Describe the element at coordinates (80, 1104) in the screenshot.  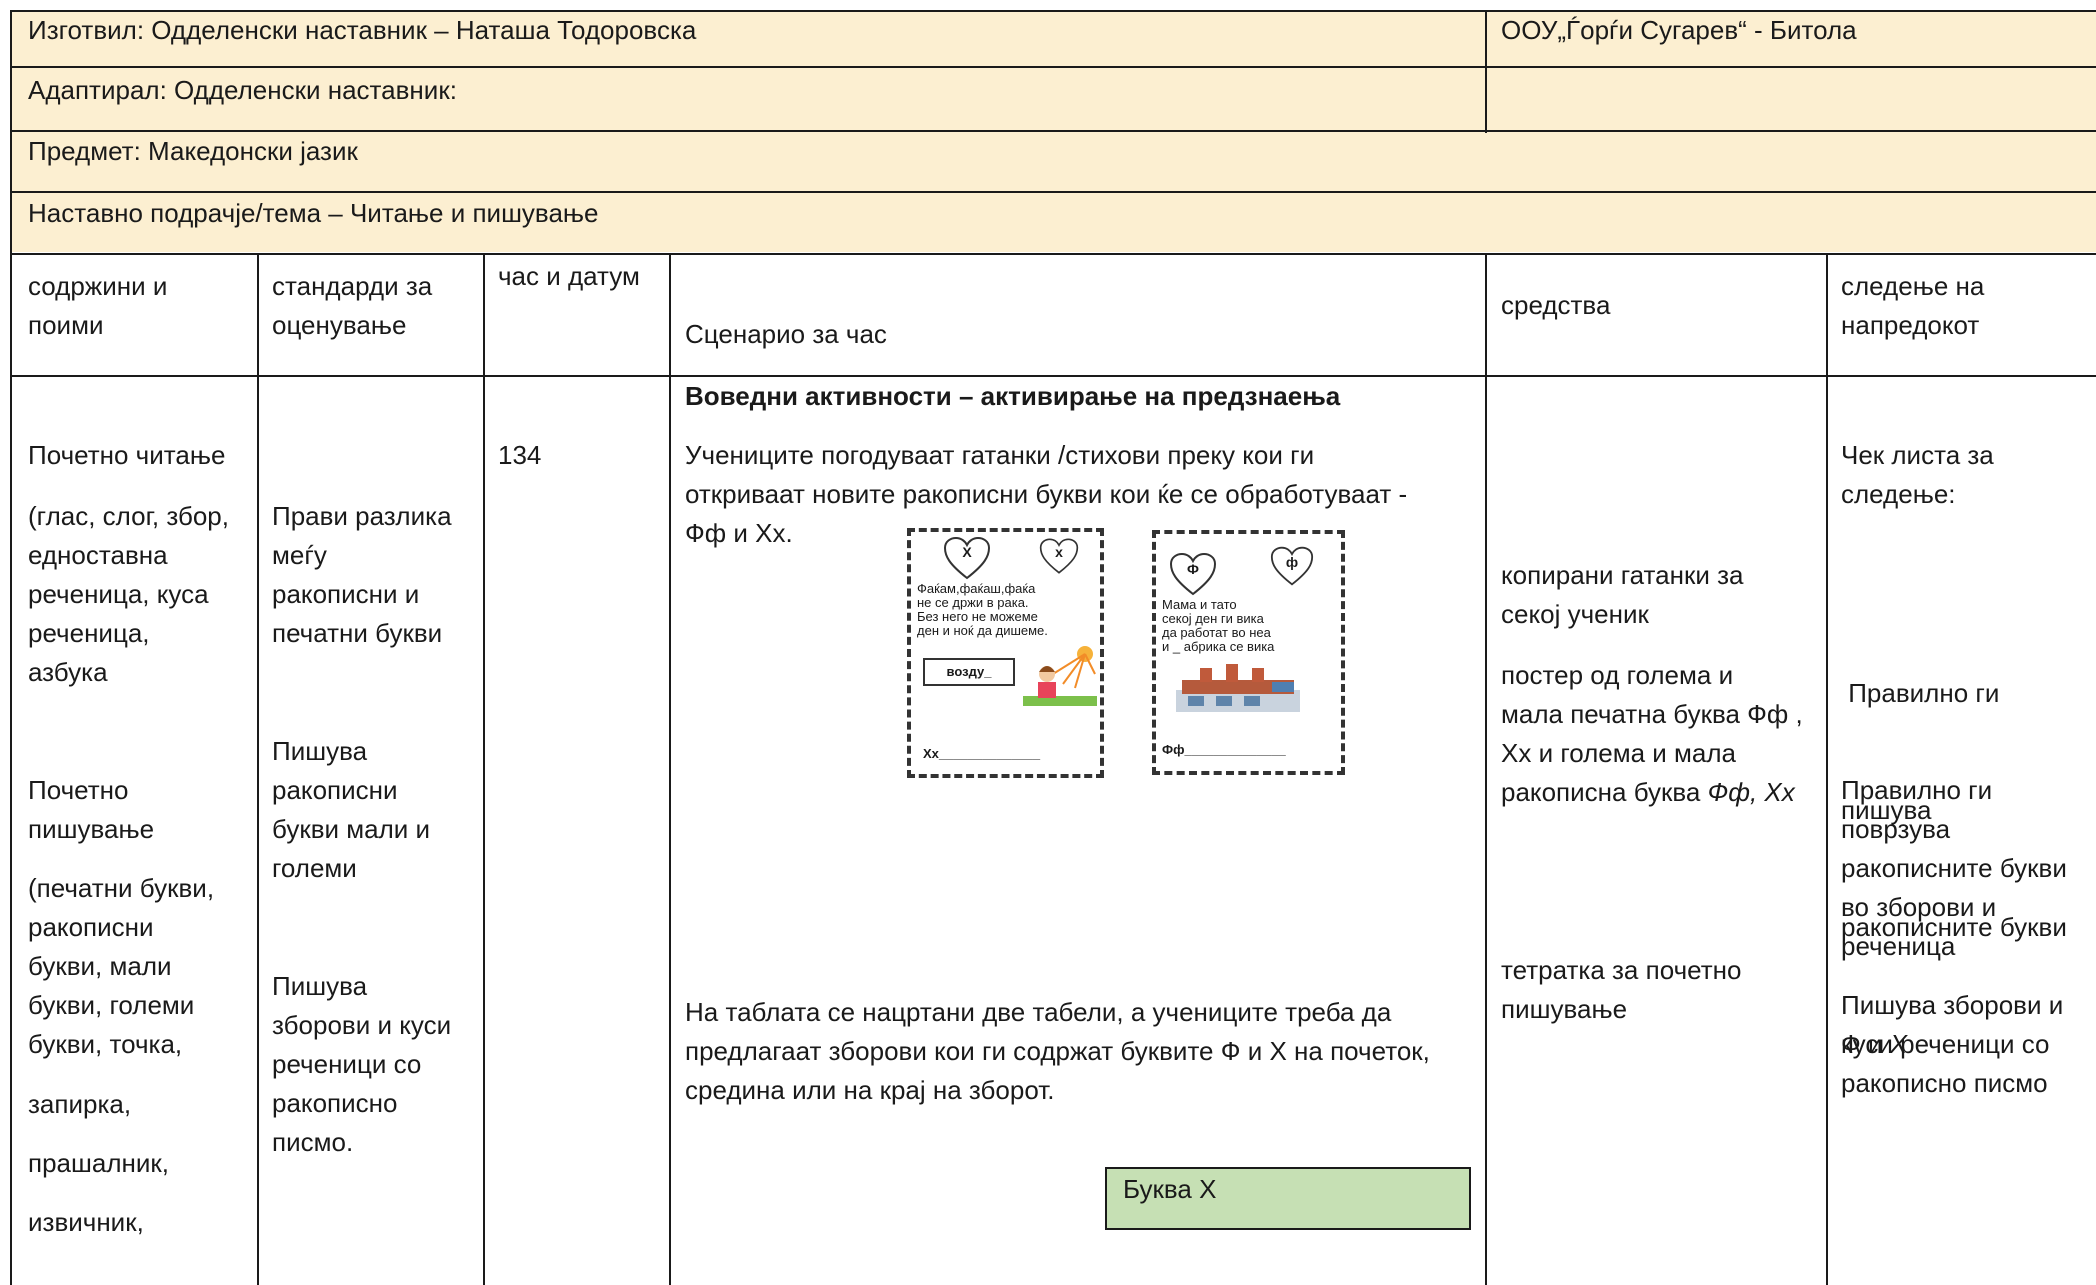
I see `comma-item: запирка,` at that location.